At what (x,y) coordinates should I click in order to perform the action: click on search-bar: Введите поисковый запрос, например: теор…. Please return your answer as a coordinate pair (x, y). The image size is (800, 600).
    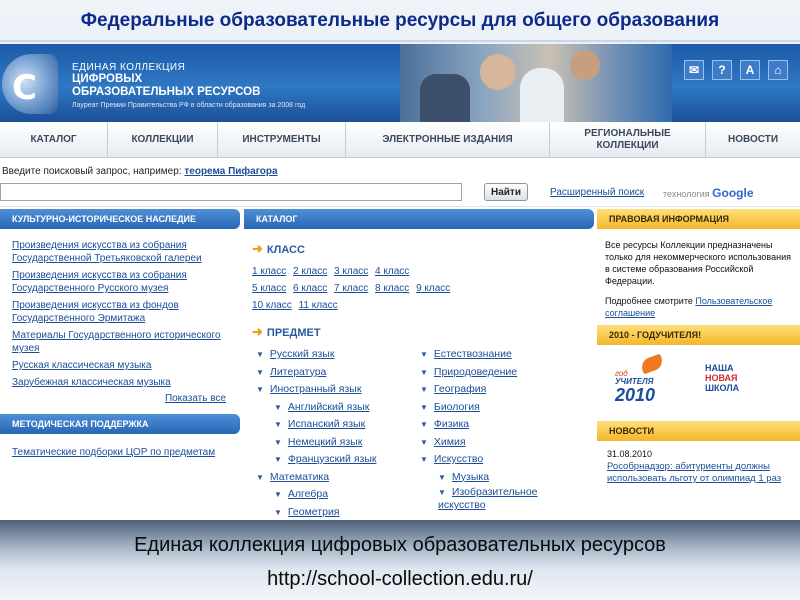
    Looking at the image, I should click on (400, 183).